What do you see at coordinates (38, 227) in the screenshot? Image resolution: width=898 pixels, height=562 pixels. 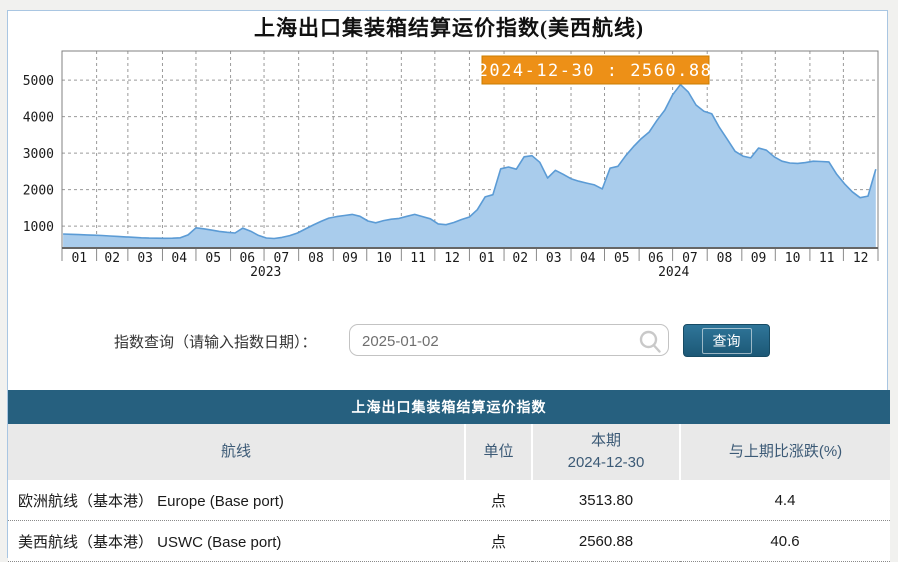 I see `svg-text: 1000` at bounding box center [38, 227].